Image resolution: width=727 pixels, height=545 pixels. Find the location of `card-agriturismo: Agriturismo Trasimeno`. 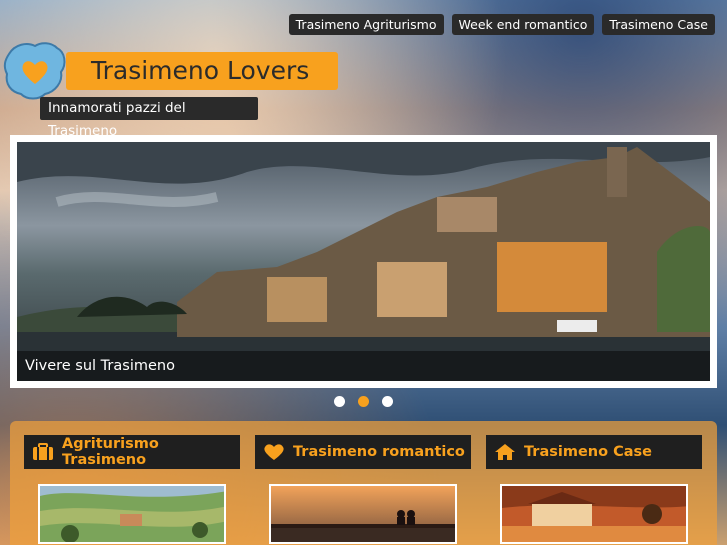

card-agriturismo: Agriturismo Trasimeno is located at coordinates (132, 489).